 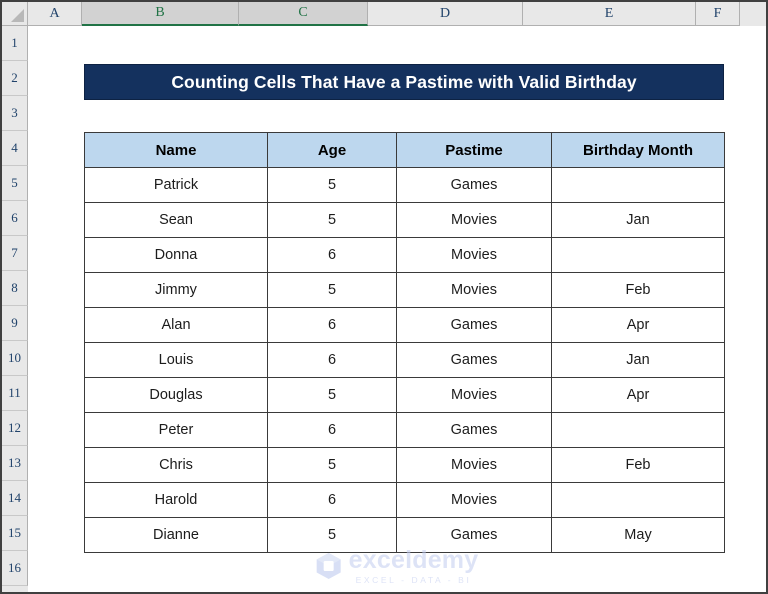 I want to click on cell-name: Chris, so click(x=176, y=465).